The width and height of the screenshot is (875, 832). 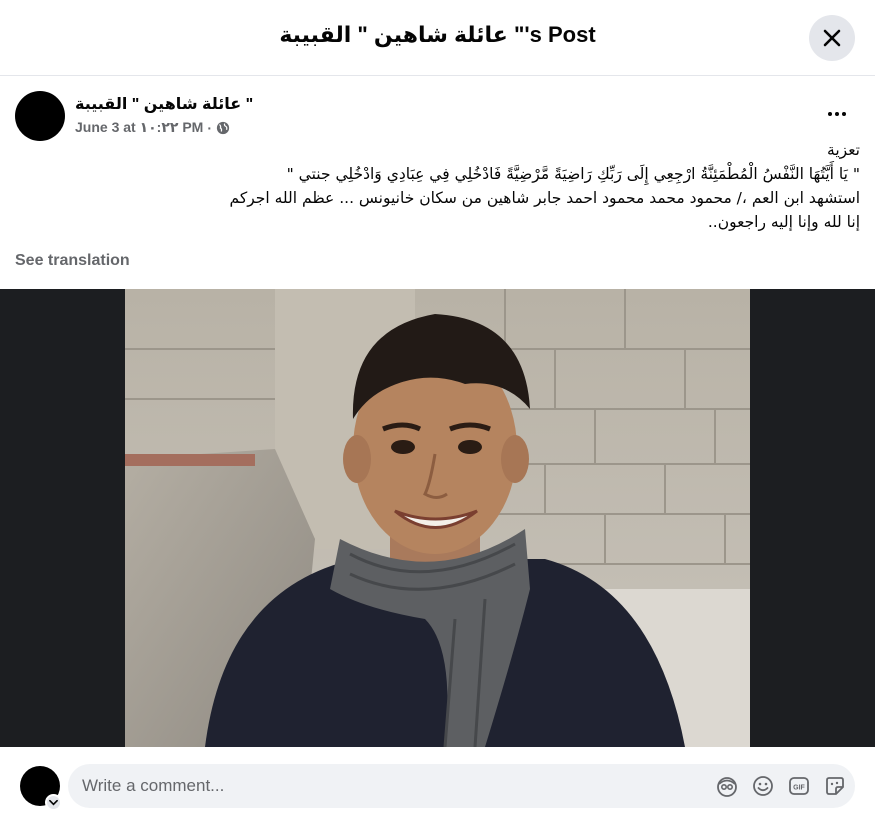 What do you see at coordinates (139, 127) in the screenshot?
I see `post-date: June 3 at ١٠:٢٢ PM` at bounding box center [139, 127].